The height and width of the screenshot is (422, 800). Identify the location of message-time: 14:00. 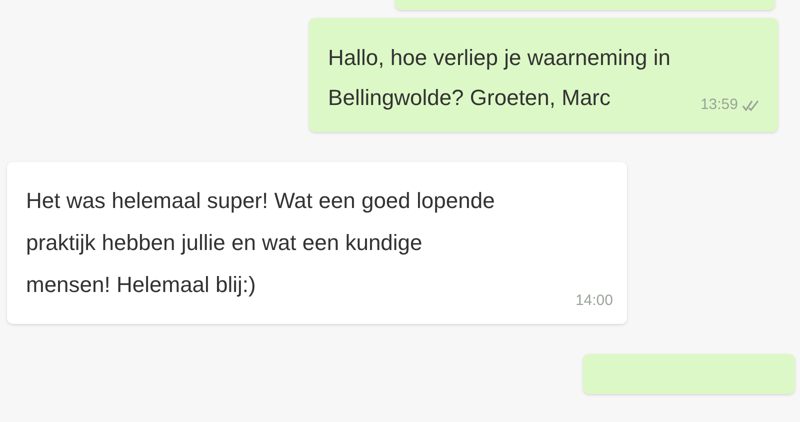
(594, 300).